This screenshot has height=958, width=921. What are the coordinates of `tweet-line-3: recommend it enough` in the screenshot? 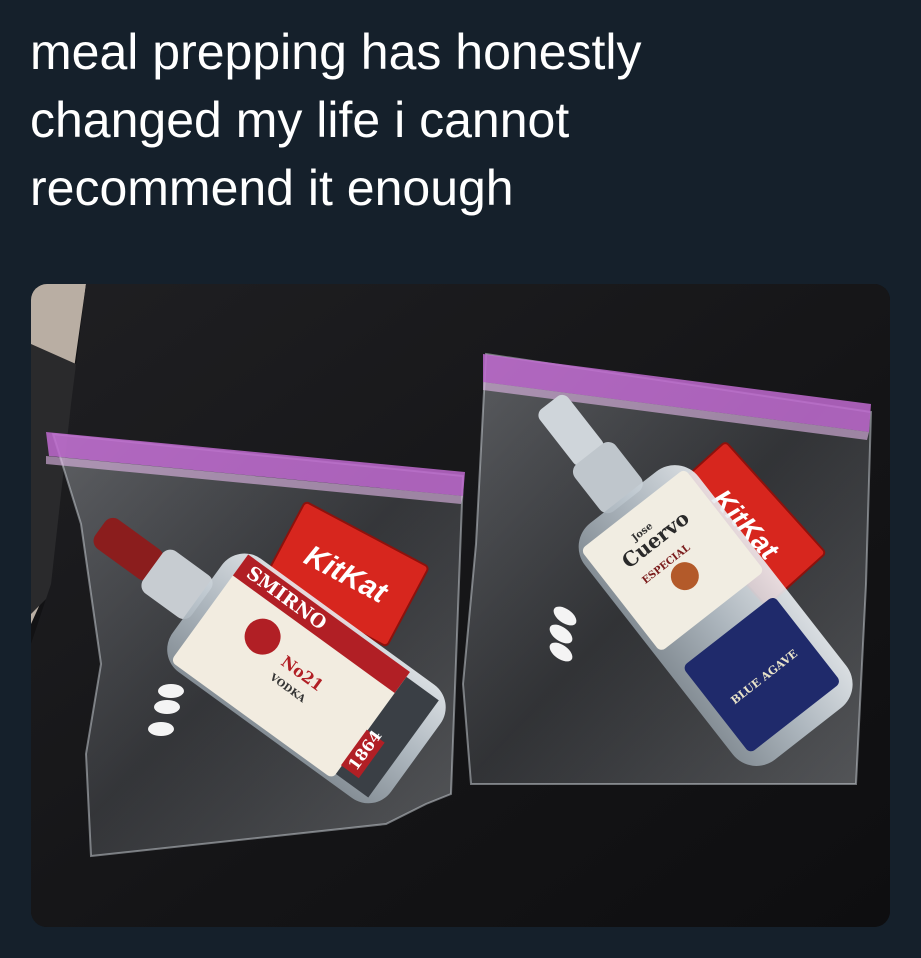 It's located at (272, 188).